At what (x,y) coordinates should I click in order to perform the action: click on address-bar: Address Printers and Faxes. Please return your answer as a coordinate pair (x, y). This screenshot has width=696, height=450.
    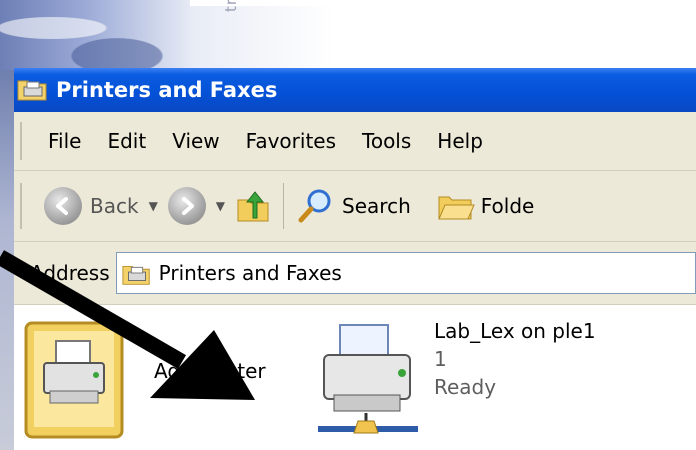
    Looking at the image, I should click on (355, 273).